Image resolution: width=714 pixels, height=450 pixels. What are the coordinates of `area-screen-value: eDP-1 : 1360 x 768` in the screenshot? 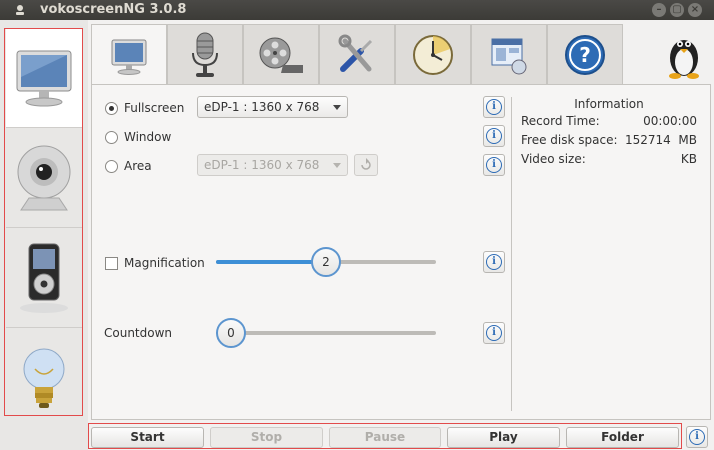 It's located at (262, 165).